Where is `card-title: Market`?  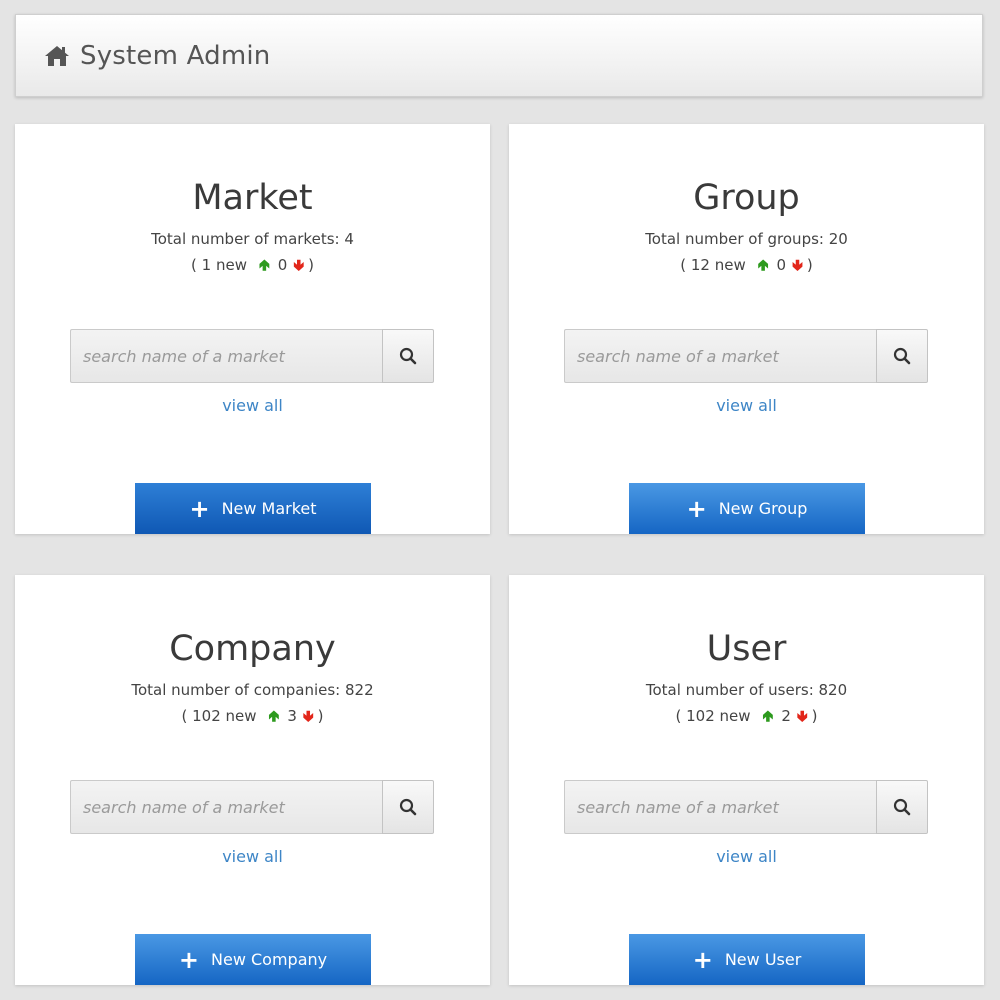
card-title: Market is located at coordinates (252, 198).